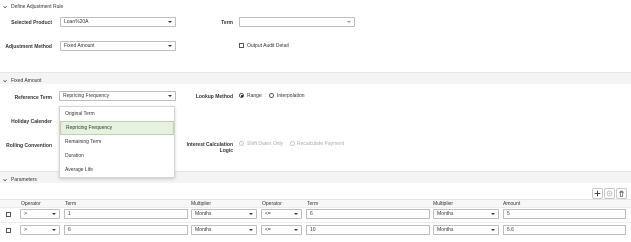 Image resolution: width=631 pixels, height=242 pixels. I want to click on row-1-term-1-value: 1, so click(69, 214).